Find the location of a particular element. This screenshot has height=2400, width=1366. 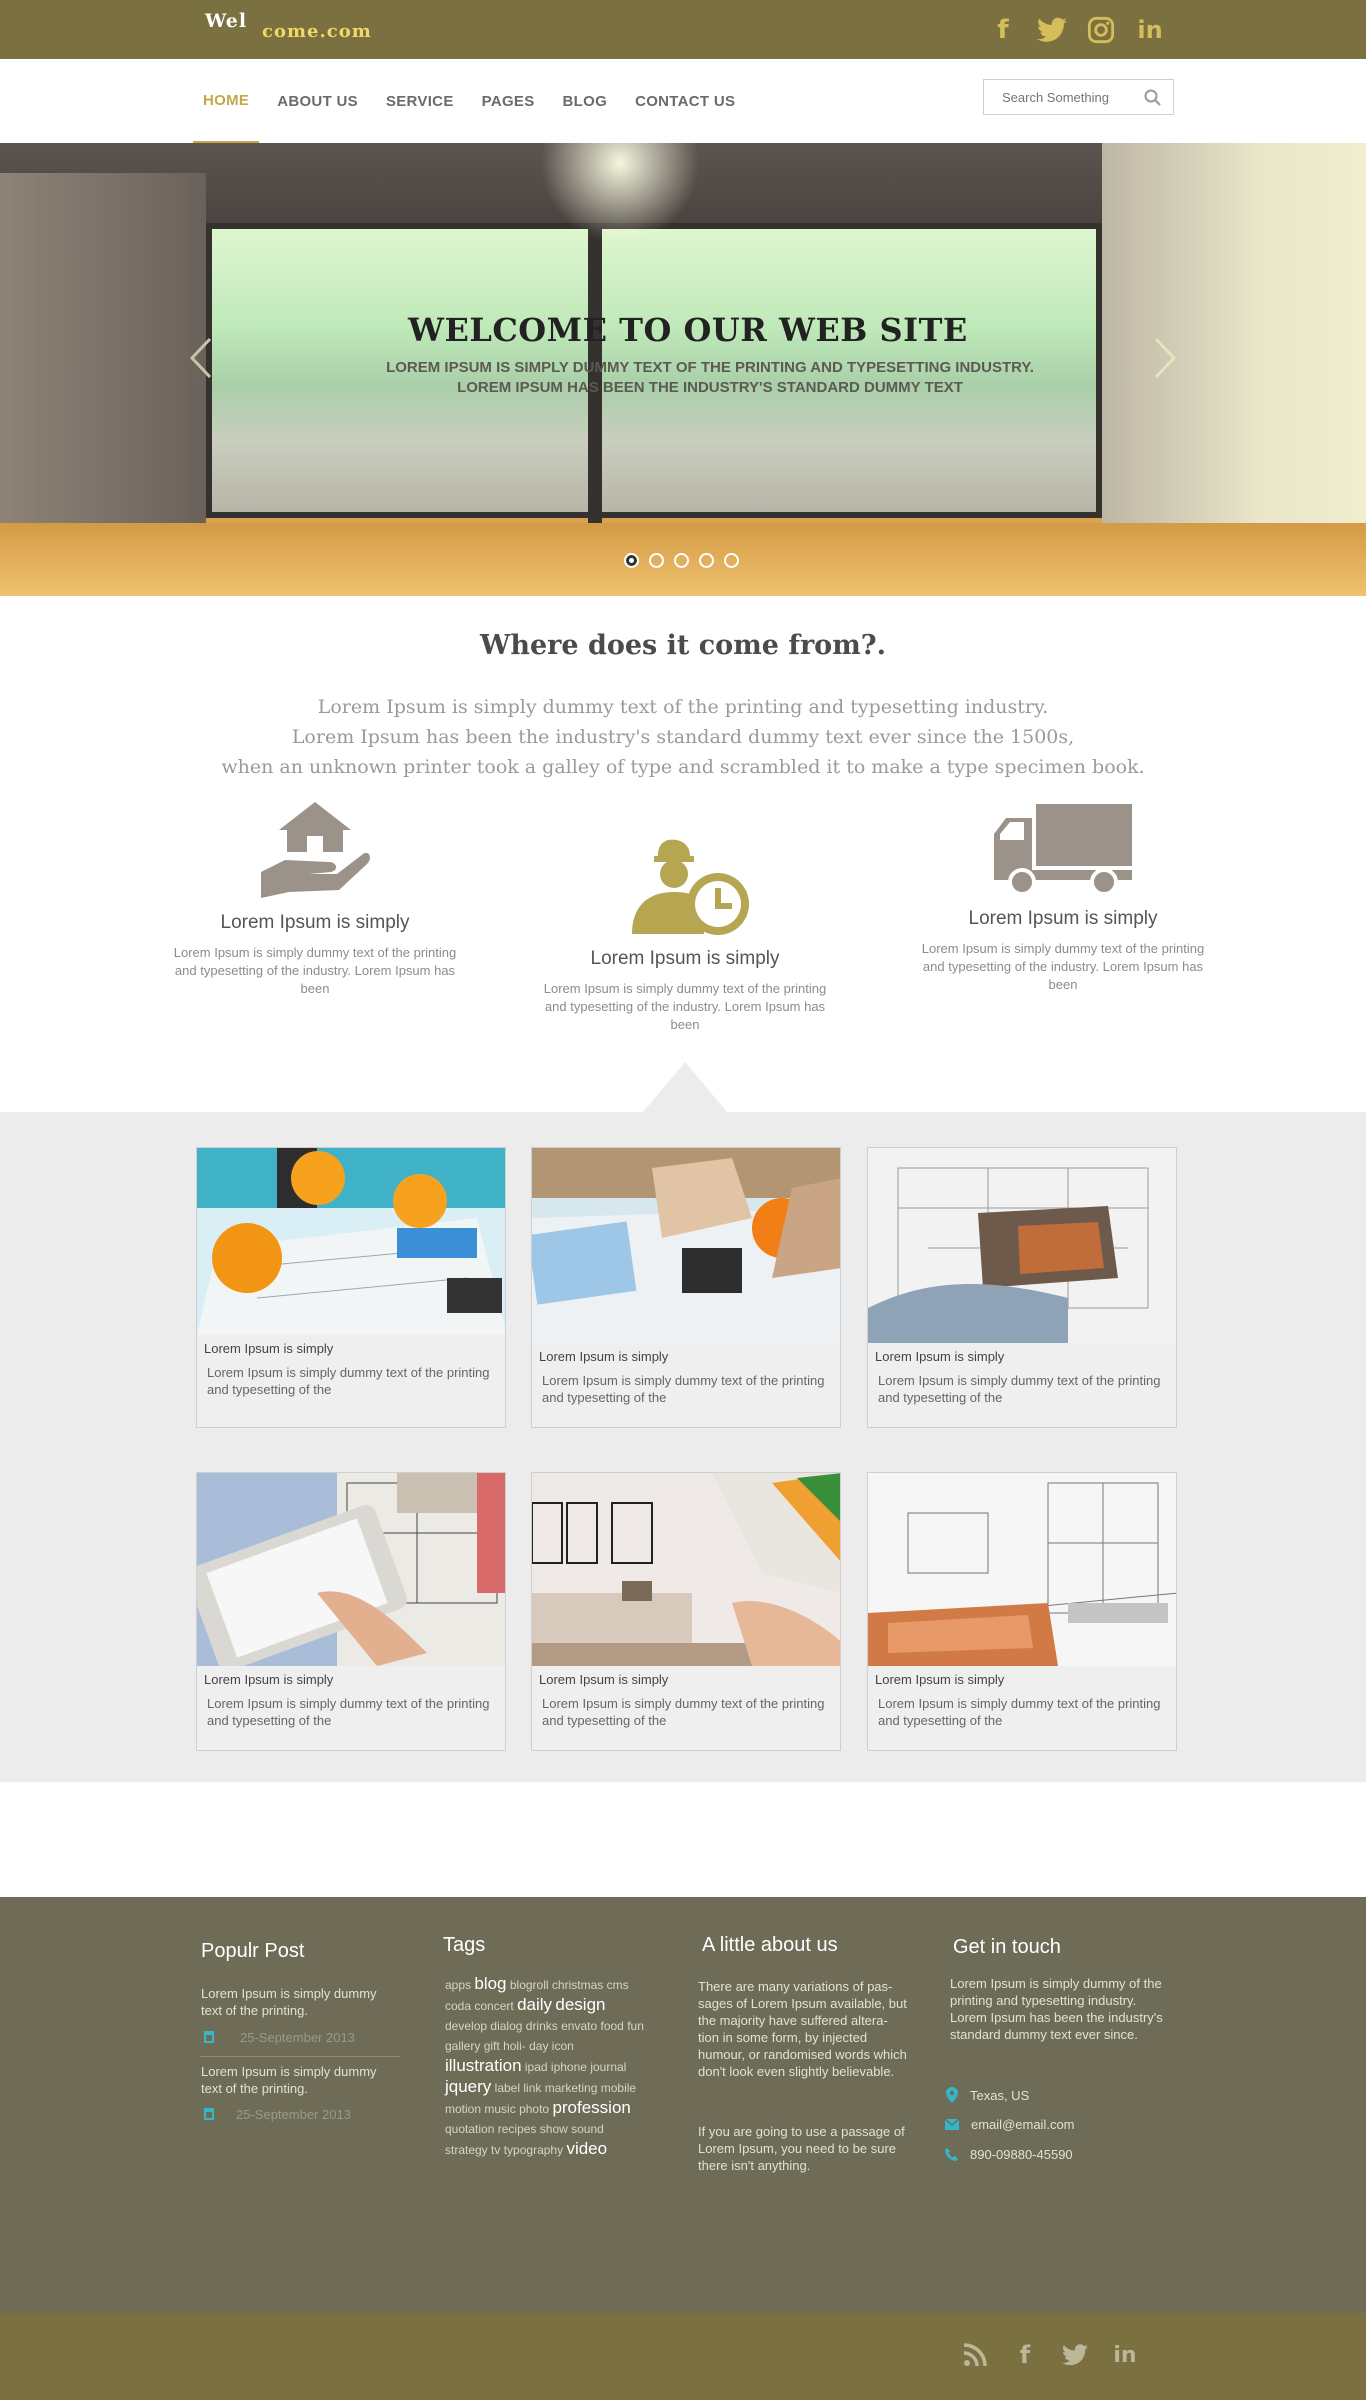

contact-email: email@email.com is located at coordinates (1010, 2124).